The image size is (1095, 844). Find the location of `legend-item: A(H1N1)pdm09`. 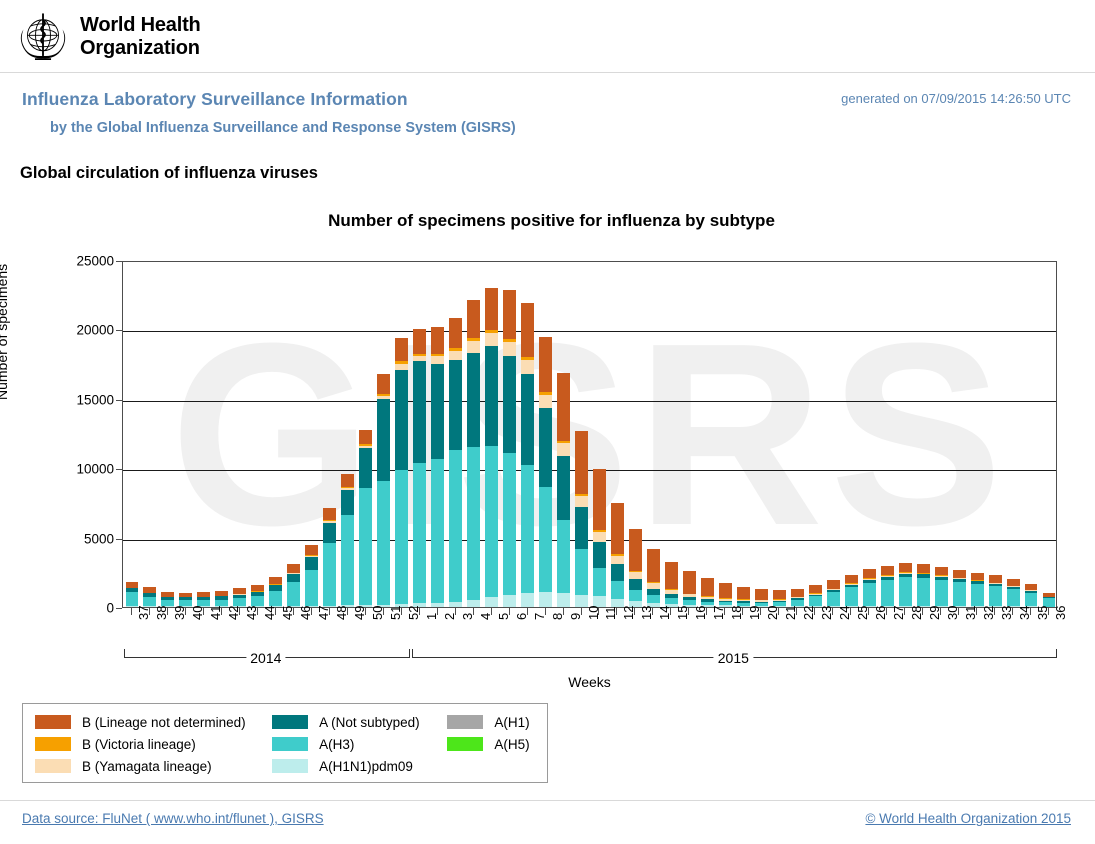

legend-item: A(H1N1)pdm09 is located at coordinates (359, 766).